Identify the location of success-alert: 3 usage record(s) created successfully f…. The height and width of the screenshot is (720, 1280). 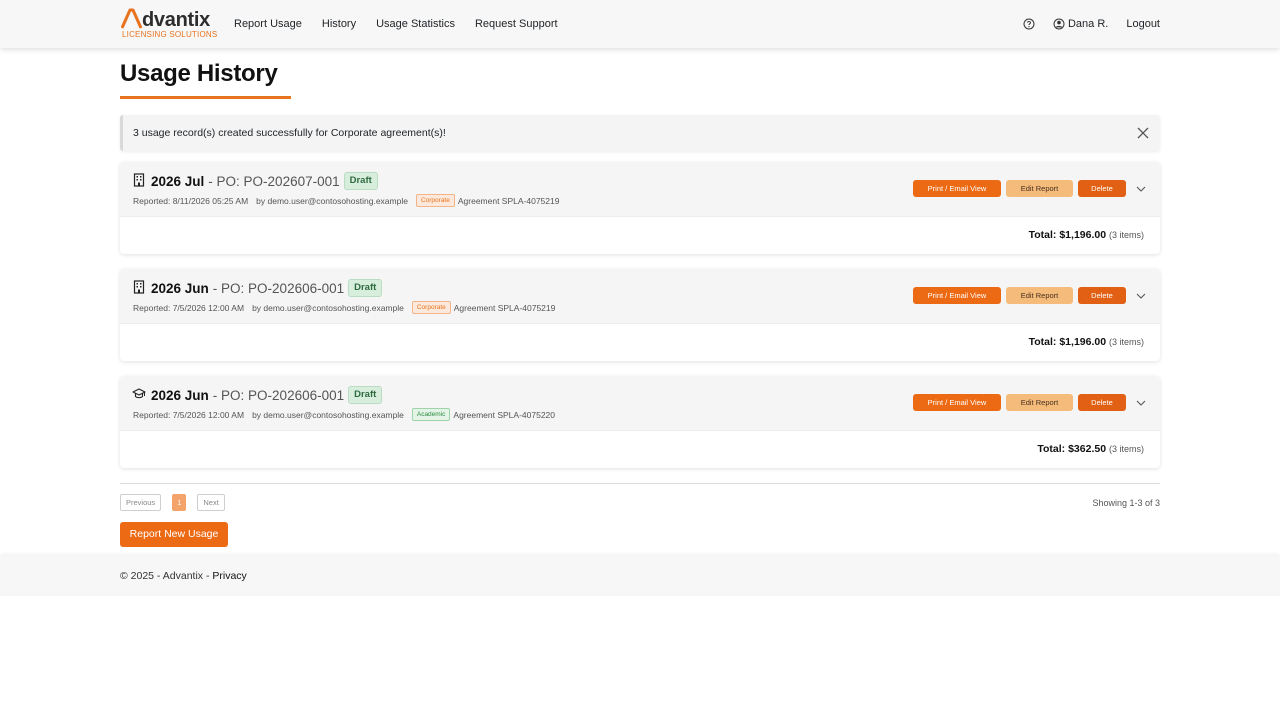
(640, 133).